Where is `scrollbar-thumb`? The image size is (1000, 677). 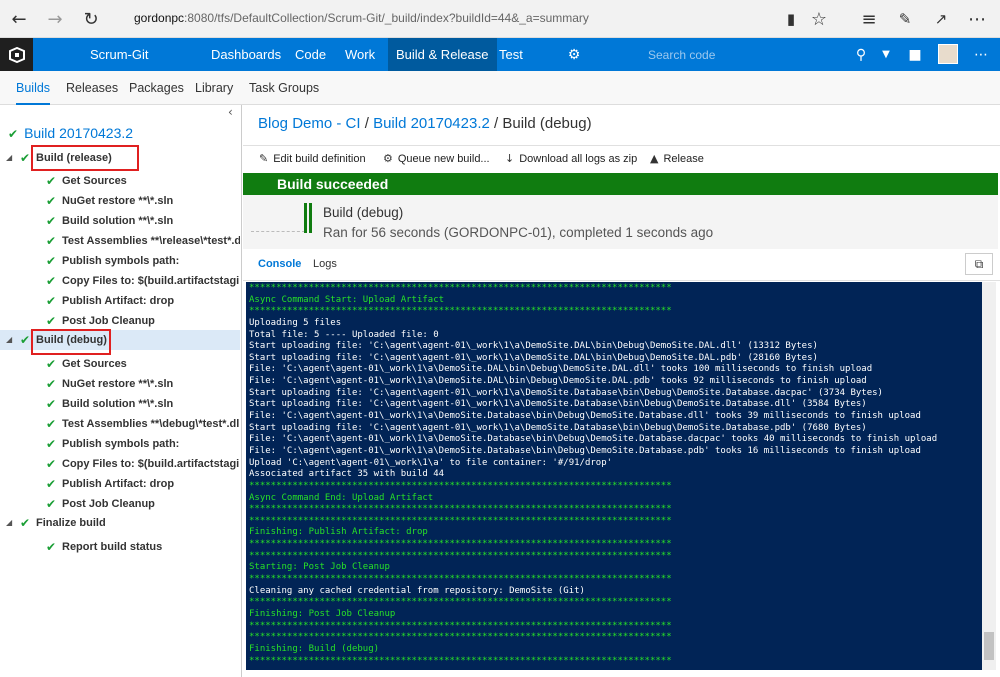 scrollbar-thumb is located at coordinates (989, 646).